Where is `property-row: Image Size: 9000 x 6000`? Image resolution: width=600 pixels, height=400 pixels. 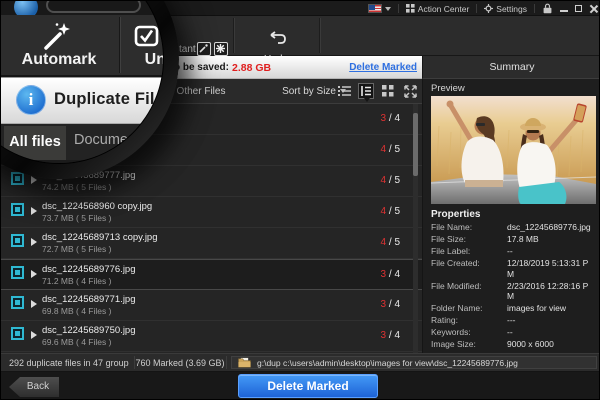 property-row: Image Size: 9000 x 6000 is located at coordinates (492, 344).